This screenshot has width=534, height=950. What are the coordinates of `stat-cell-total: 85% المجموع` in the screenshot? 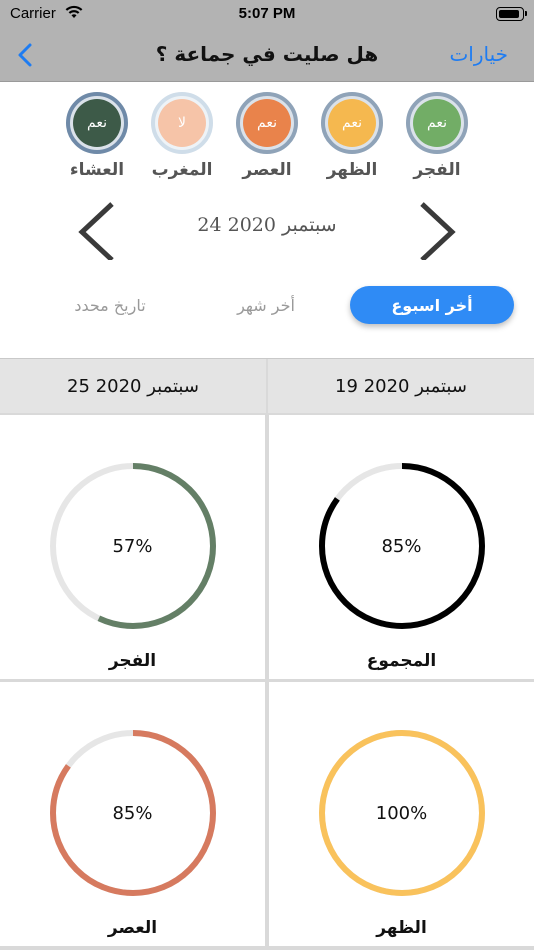 It's located at (401, 547).